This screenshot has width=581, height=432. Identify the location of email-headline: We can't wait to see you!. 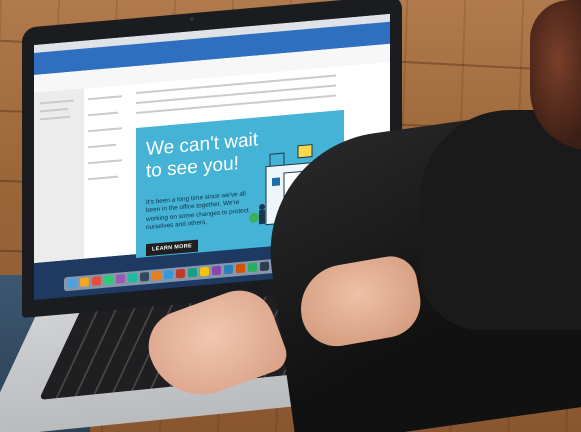
(202, 156).